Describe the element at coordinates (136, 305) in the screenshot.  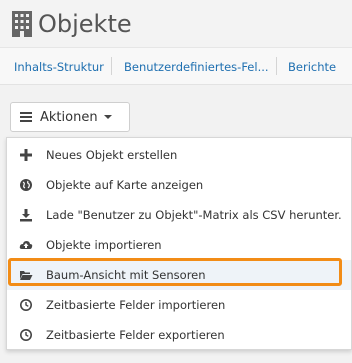
I see `menu-item-label: Zeitbasierte Felder importieren` at that location.